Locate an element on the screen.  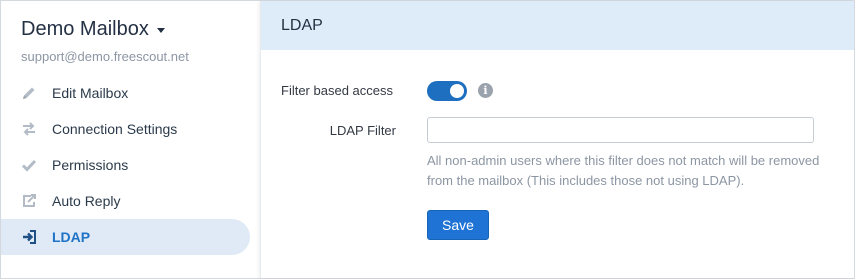
page-header: LDAP is located at coordinates (557, 25).